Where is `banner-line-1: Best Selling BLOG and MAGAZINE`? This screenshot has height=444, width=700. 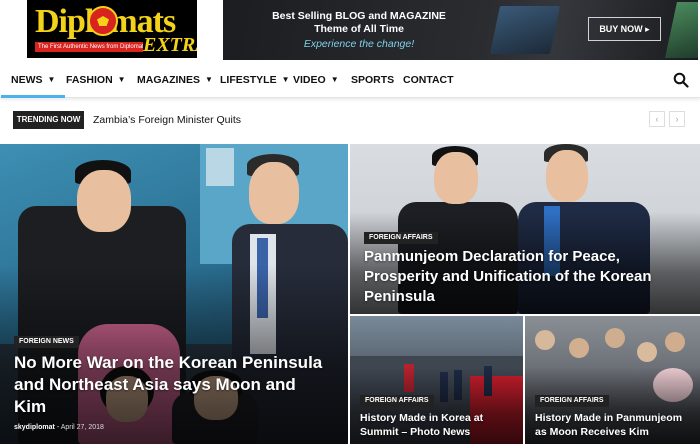 banner-line-1: Best Selling BLOG and MAGAZINE is located at coordinates (359, 16).